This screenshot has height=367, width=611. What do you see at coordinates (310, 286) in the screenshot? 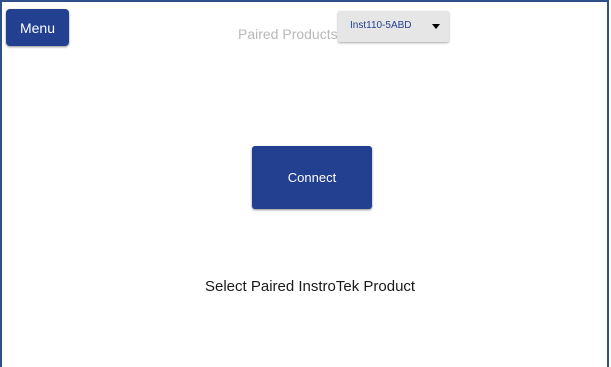
I see `status-message: Select Paired InstroTek Product` at bounding box center [310, 286].